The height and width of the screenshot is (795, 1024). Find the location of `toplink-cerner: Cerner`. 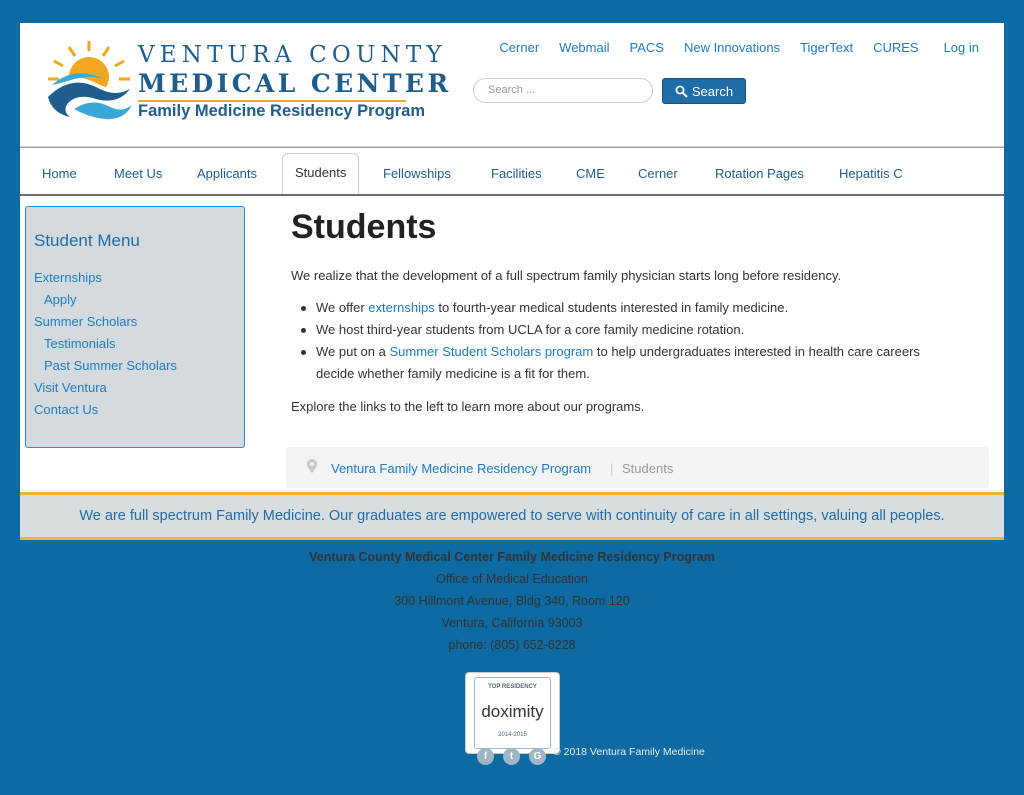

toplink-cerner: Cerner is located at coordinates (519, 47).